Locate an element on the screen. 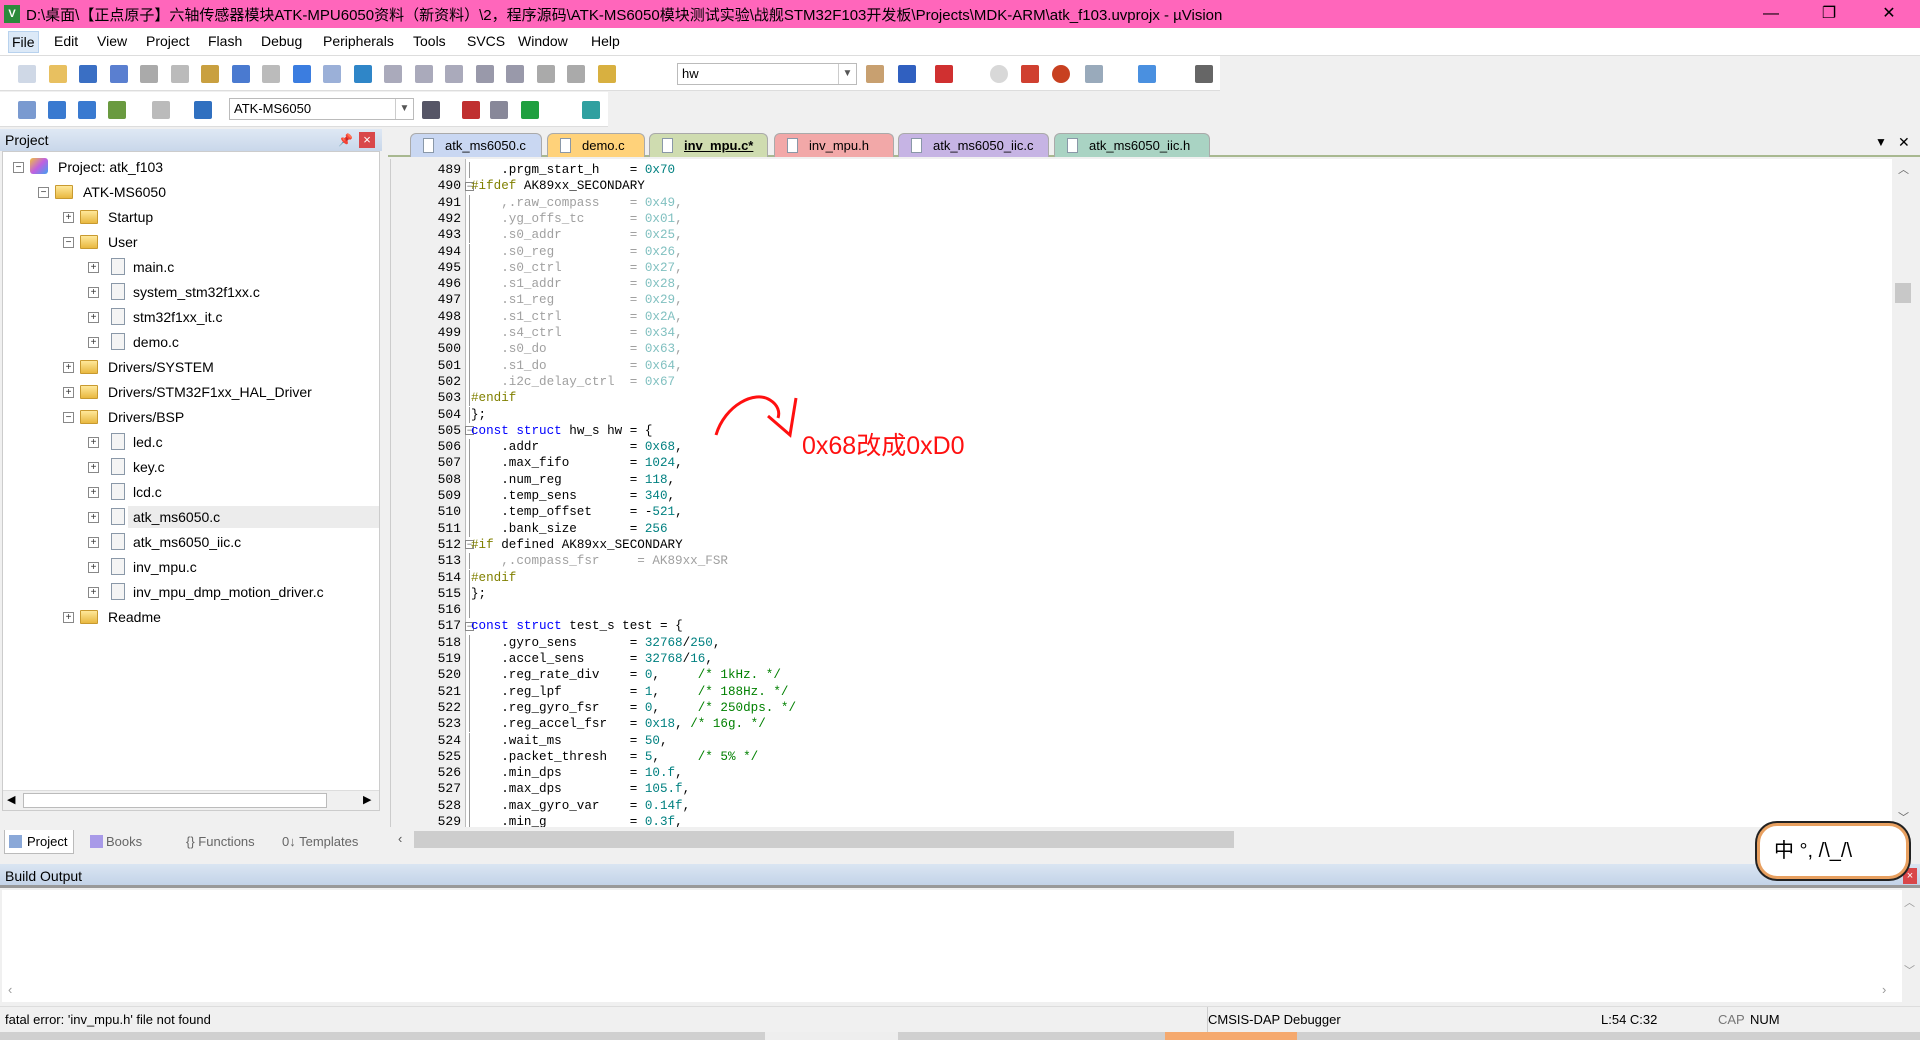  close-tab-button: ✕ is located at coordinates (1904, 142).